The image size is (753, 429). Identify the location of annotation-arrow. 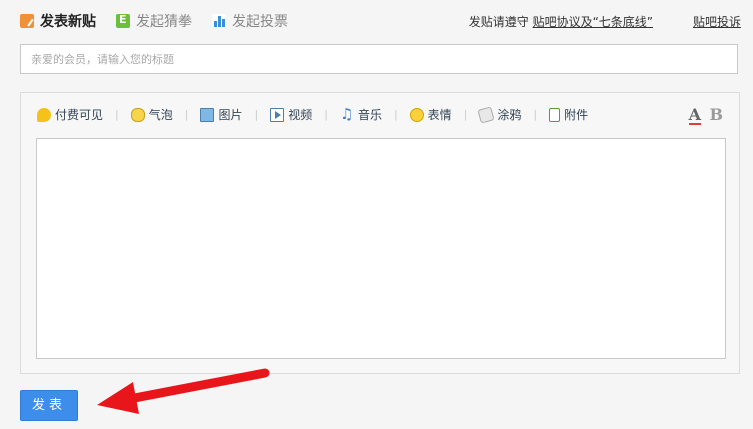
(183, 391).